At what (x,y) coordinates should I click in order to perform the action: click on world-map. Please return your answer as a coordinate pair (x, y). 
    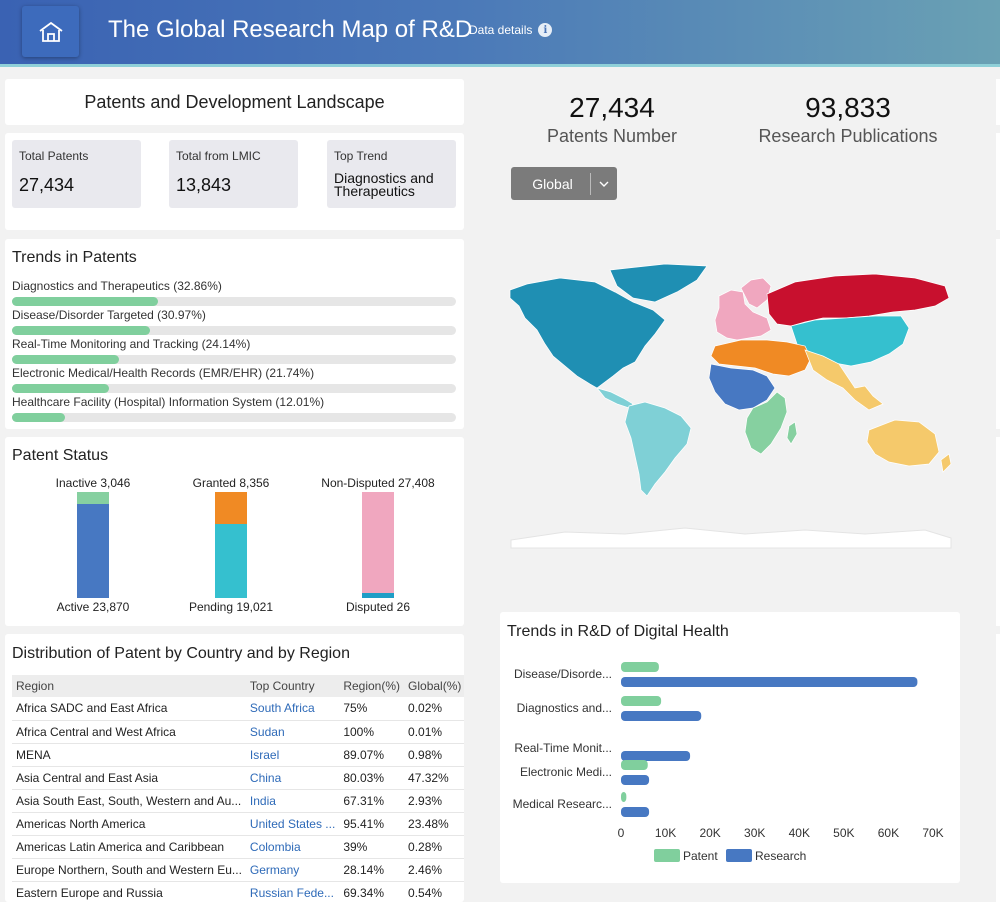
    Looking at the image, I should click on (730, 404).